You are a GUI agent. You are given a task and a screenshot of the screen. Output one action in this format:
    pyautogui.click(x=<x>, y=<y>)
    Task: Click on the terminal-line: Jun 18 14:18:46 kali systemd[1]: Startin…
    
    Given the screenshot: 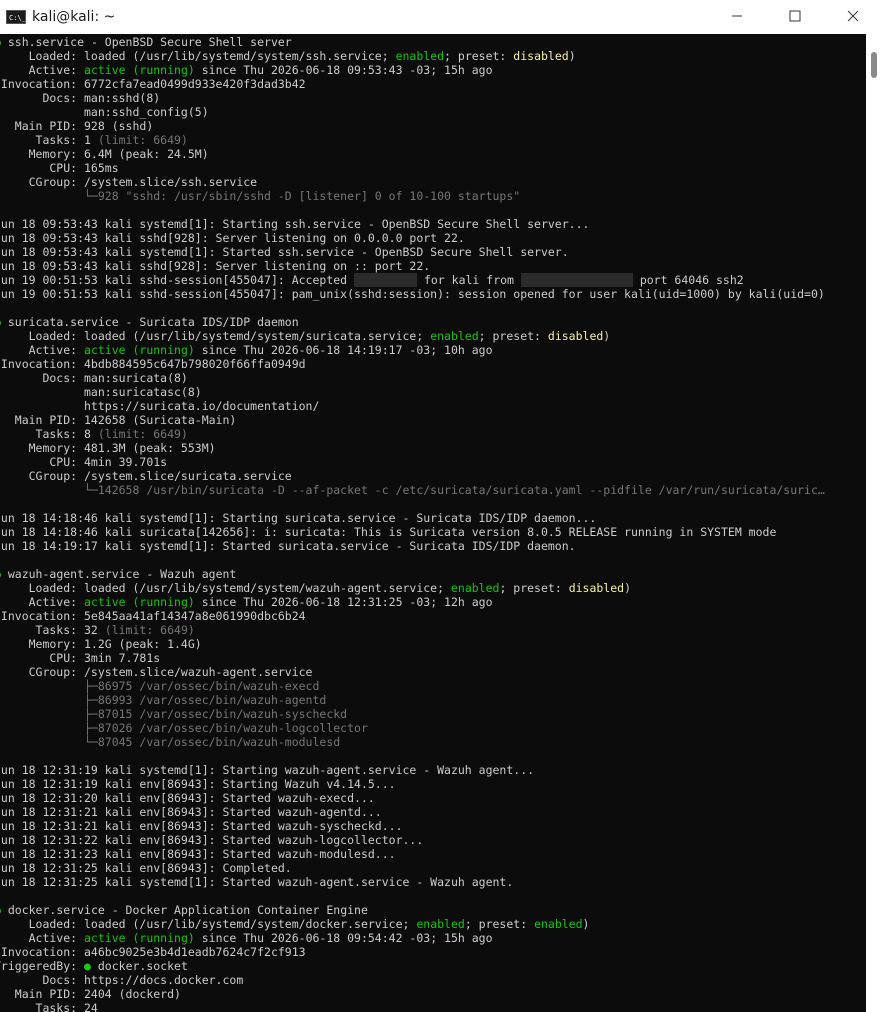 What is the action you would take?
    pyautogui.click(x=412, y=518)
    